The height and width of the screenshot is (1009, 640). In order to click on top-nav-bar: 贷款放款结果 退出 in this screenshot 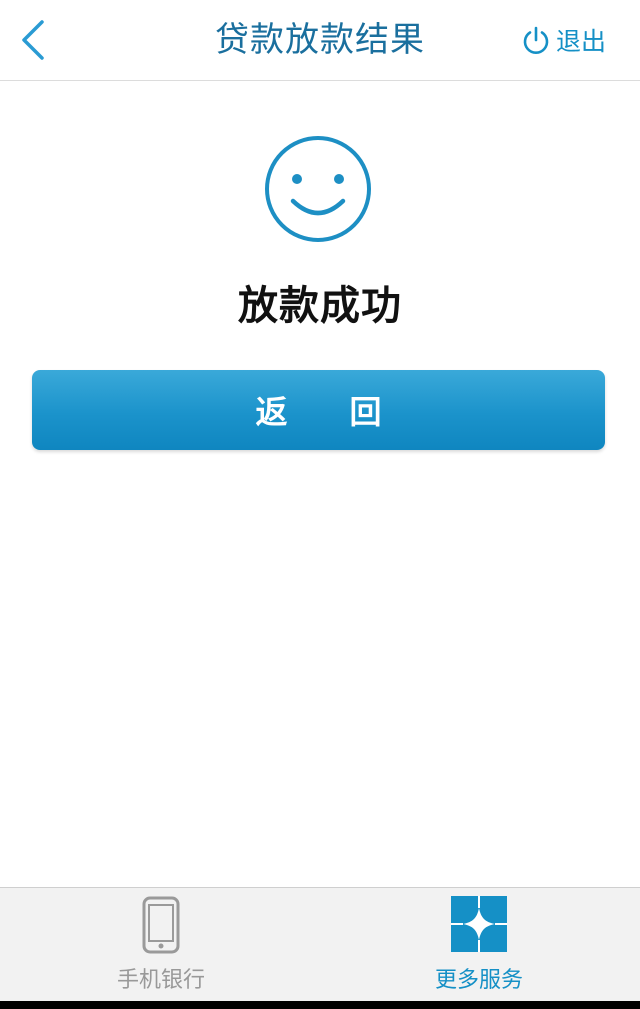, I will do `click(320, 40)`.